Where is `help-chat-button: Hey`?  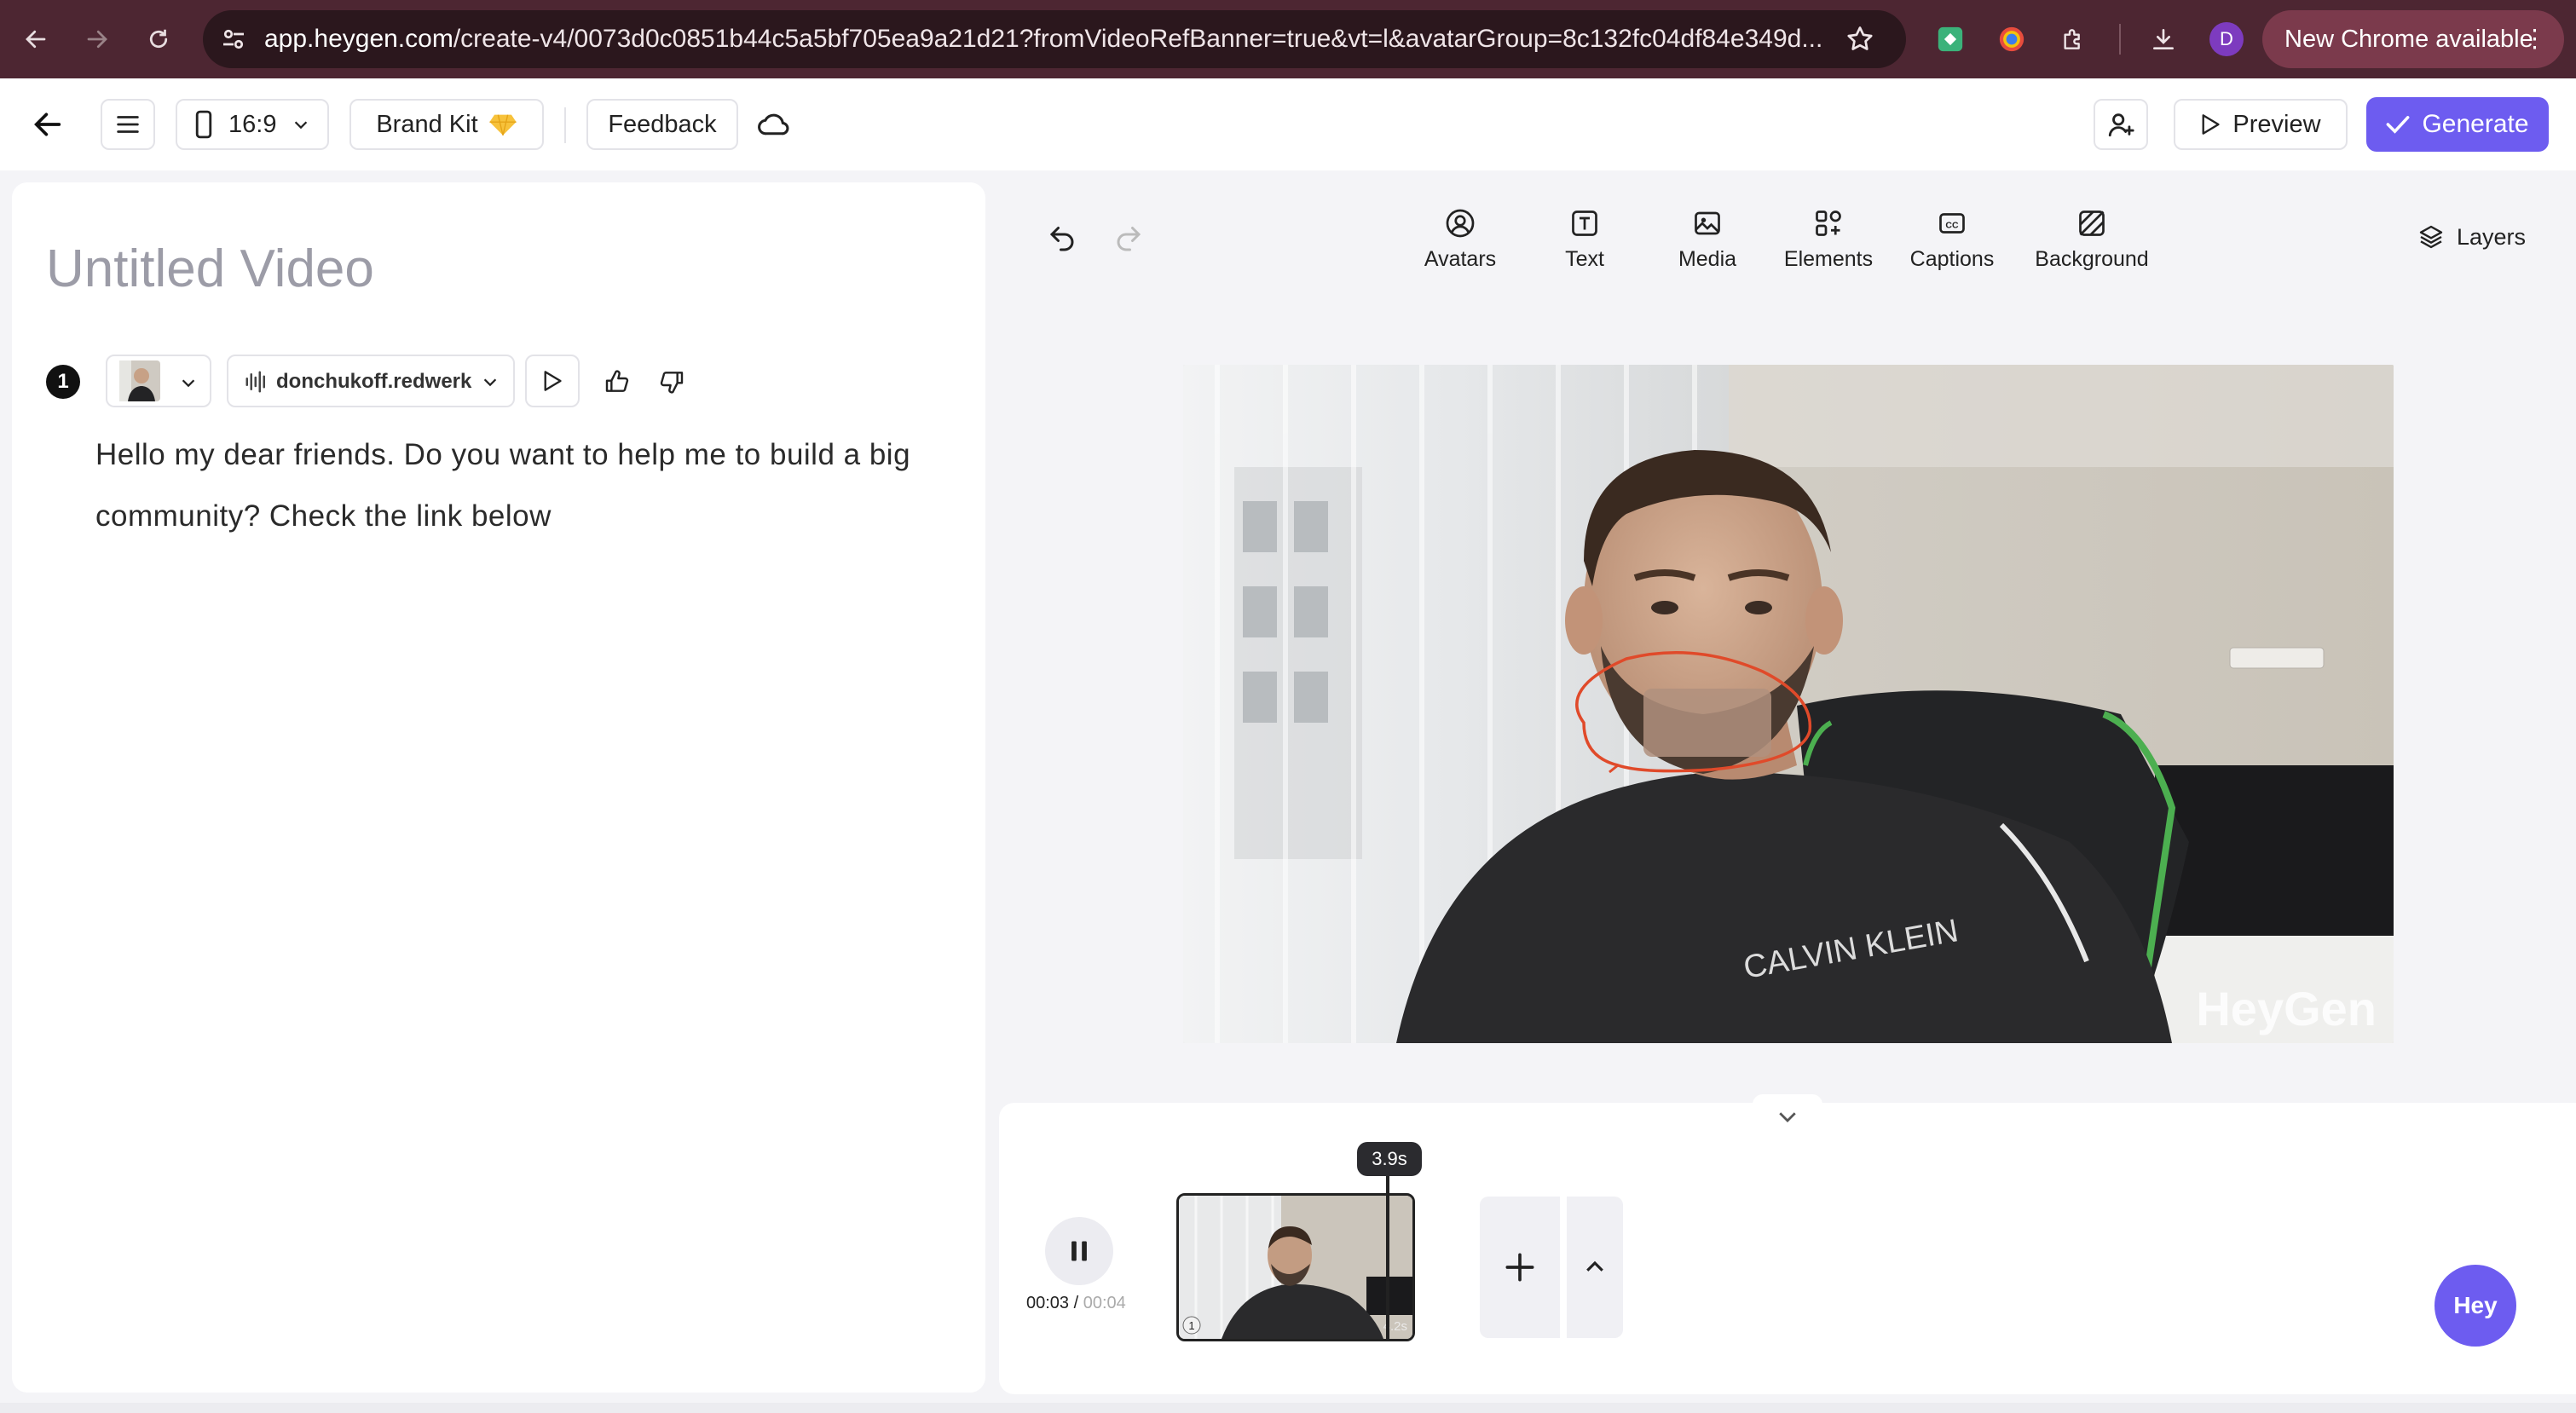
help-chat-button: Hey is located at coordinates (2475, 1306).